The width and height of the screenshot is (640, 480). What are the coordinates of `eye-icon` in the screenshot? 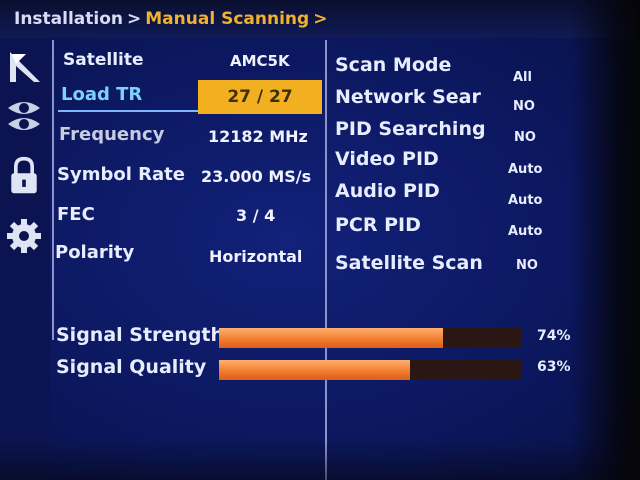 It's located at (24, 114).